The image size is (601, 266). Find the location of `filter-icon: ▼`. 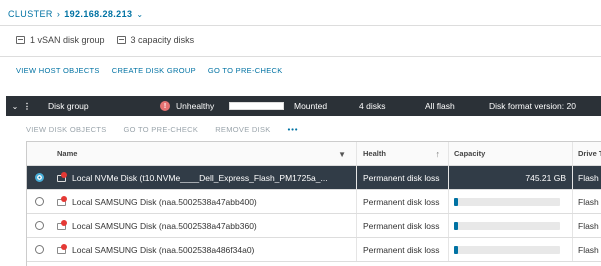

filter-icon: ▼ is located at coordinates (342, 154).